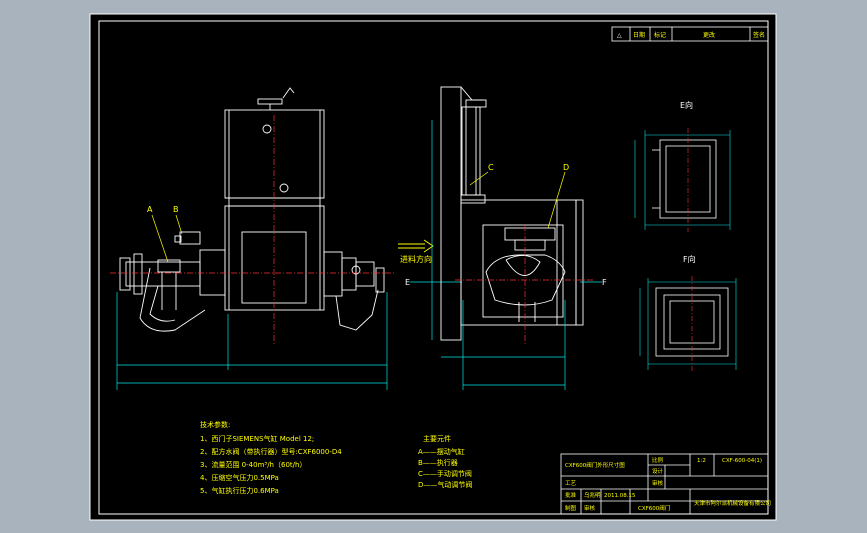  I want to click on scale-label: 比例, so click(658, 460).